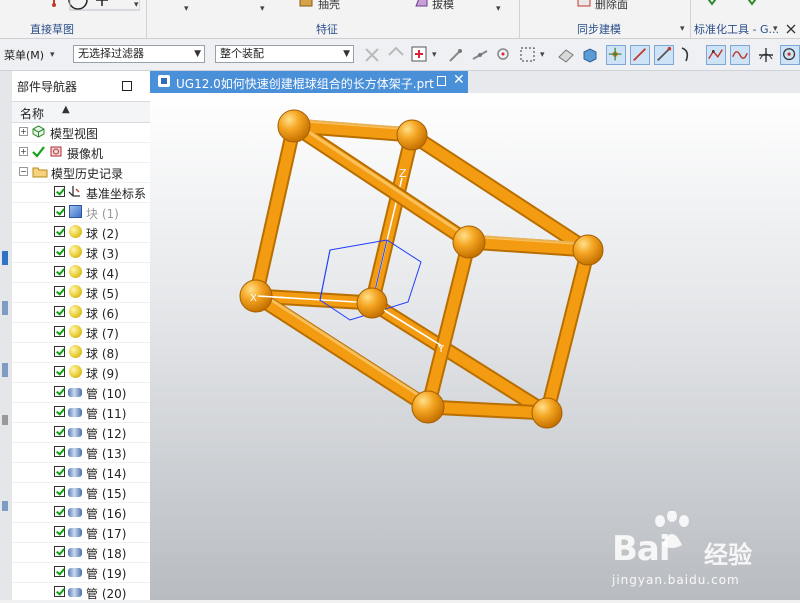  Describe the element at coordinates (434, 55) in the screenshot. I see `snap-caret: ▾` at that location.